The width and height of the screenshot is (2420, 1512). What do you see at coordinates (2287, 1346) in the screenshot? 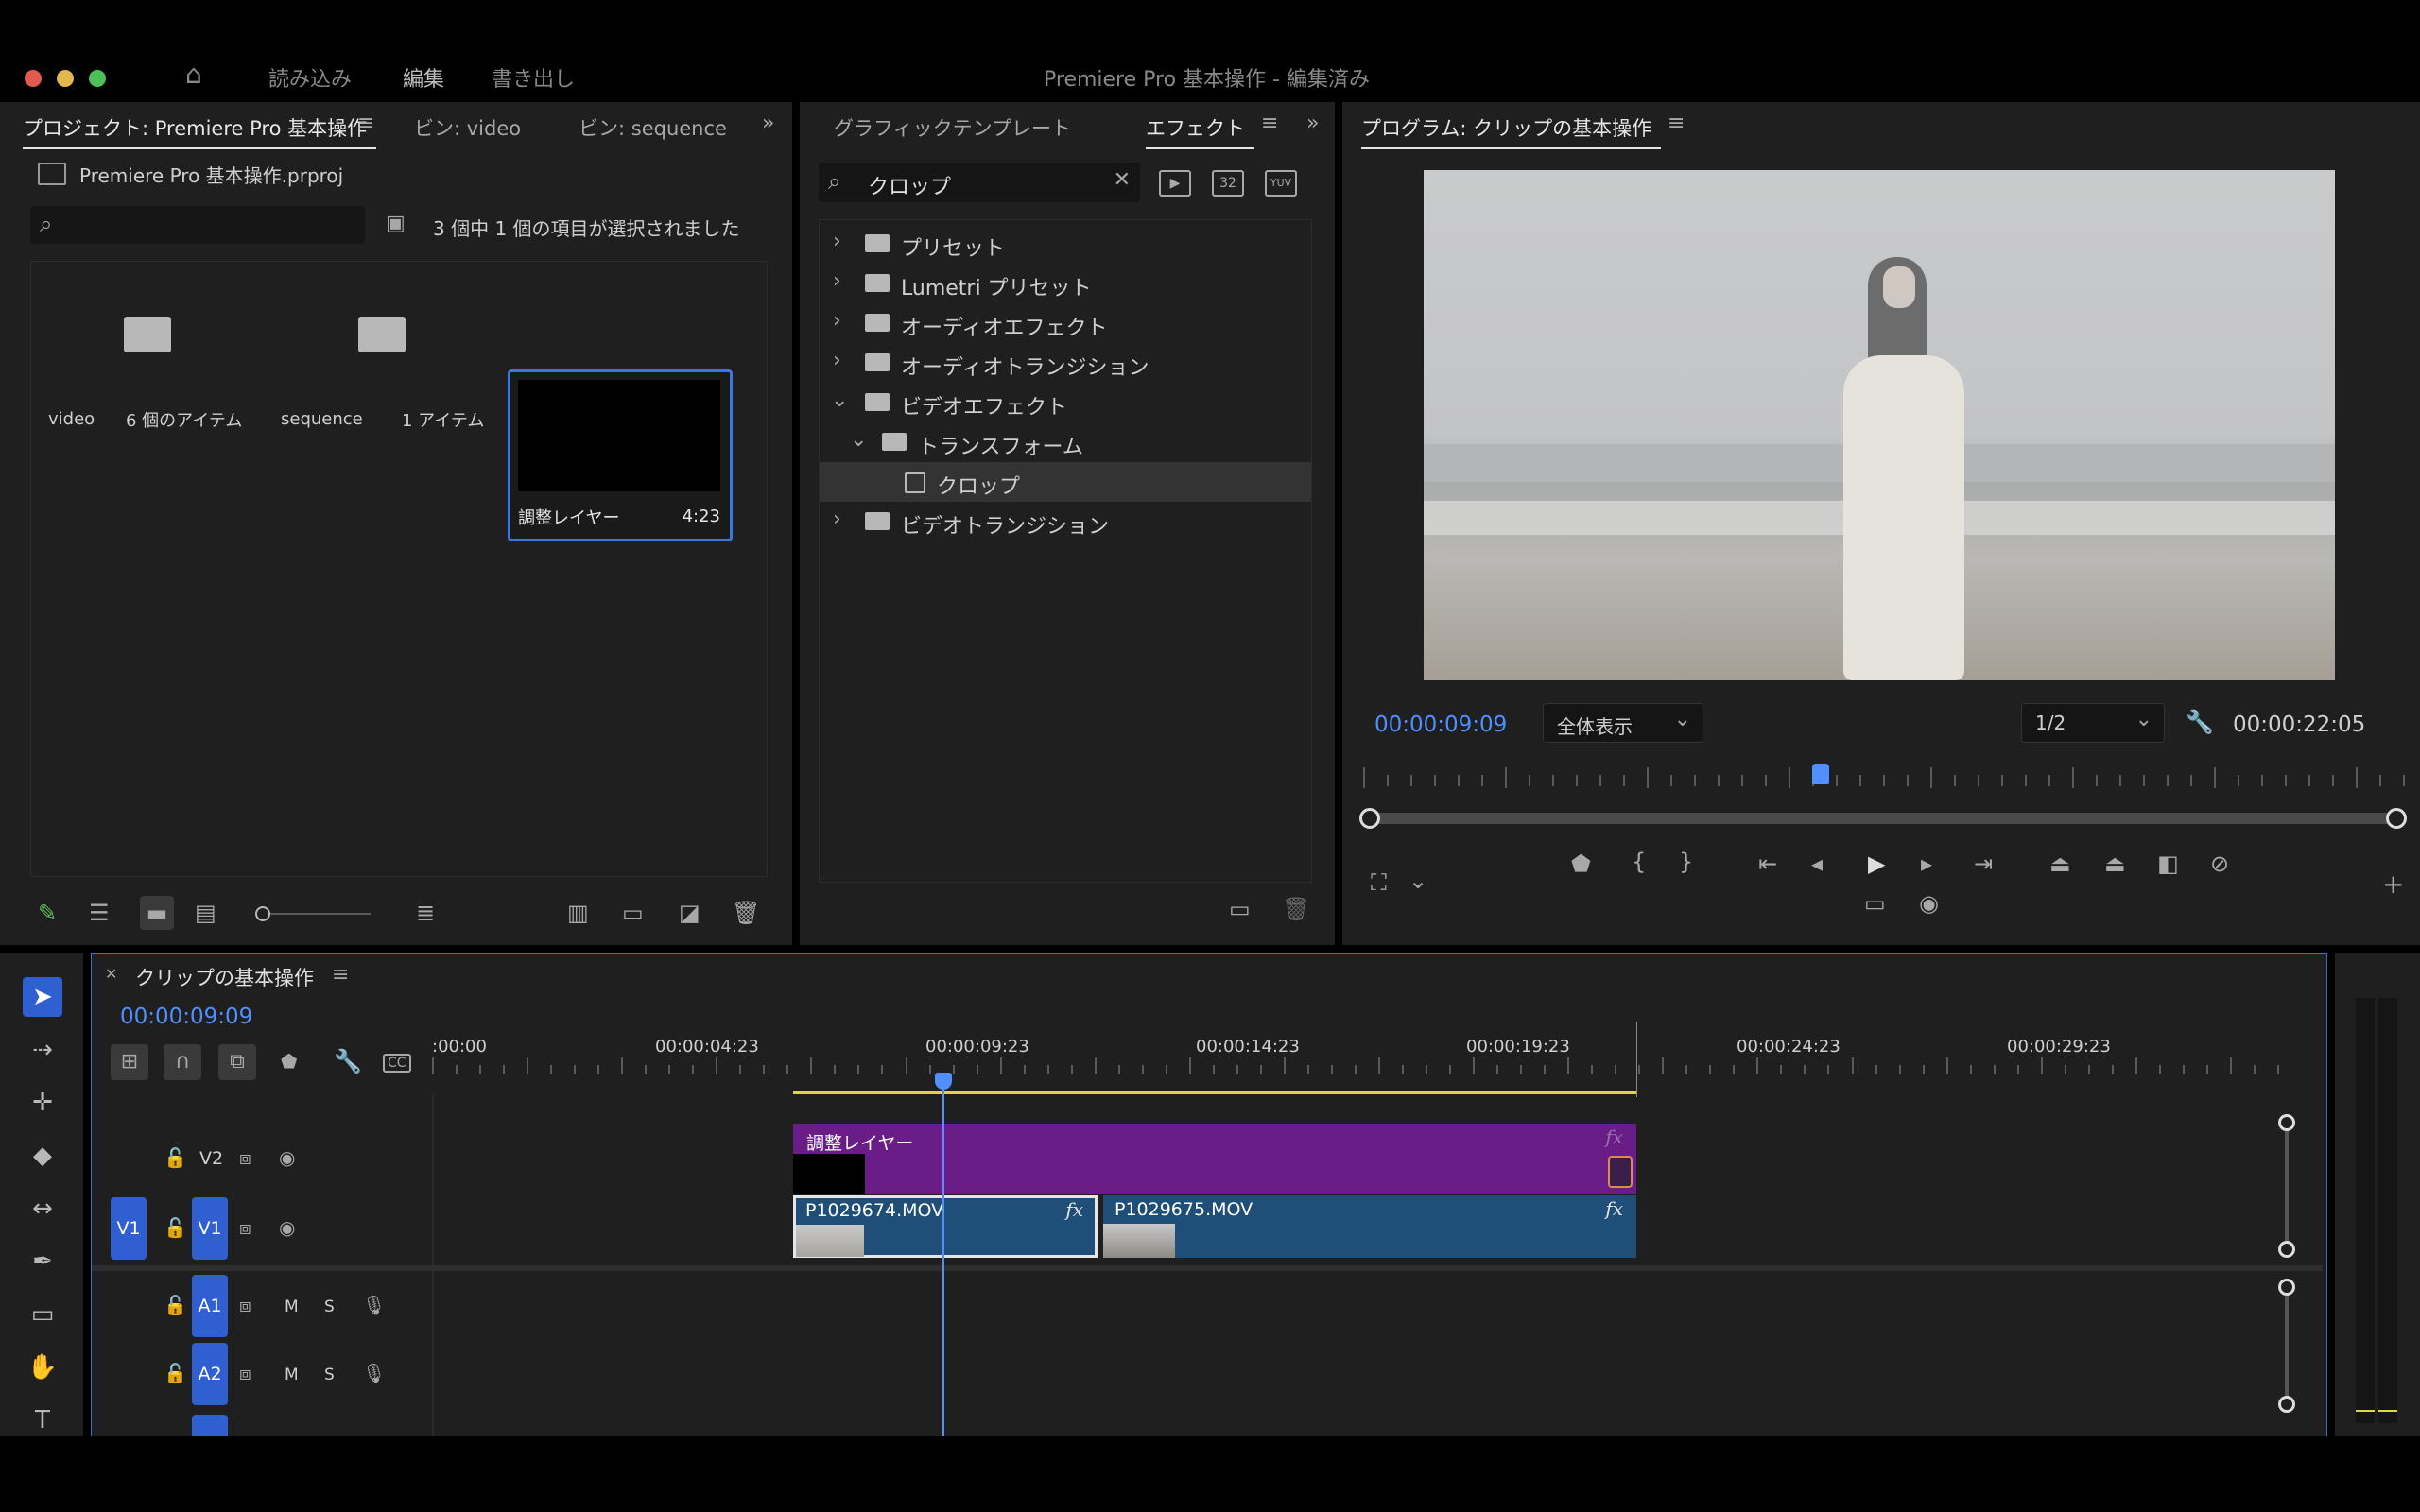
I see `audio-tracks-scrollbar` at bounding box center [2287, 1346].